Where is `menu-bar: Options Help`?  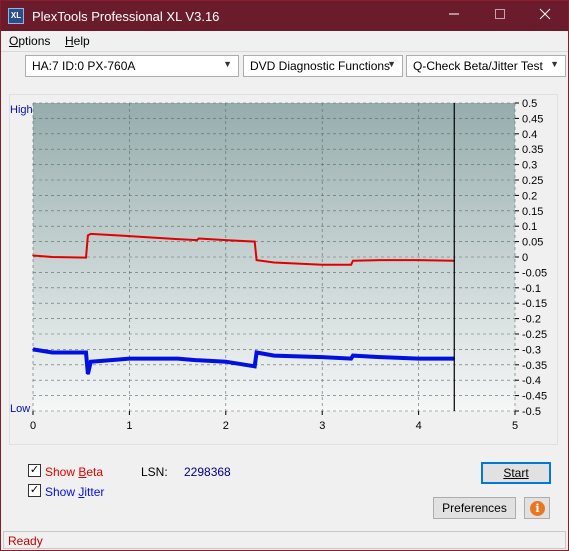
menu-bar: Options Help is located at coordinates (284, 41).